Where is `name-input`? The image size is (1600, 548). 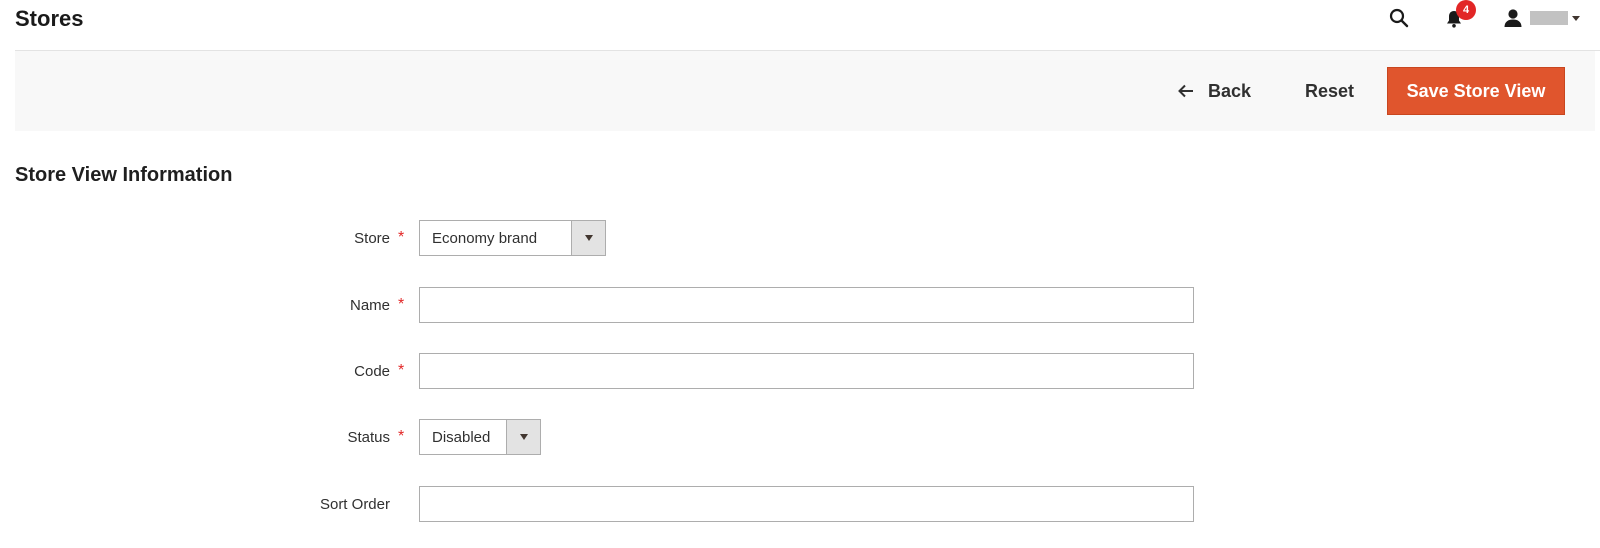
name-input is located at coordinates (806, 305).